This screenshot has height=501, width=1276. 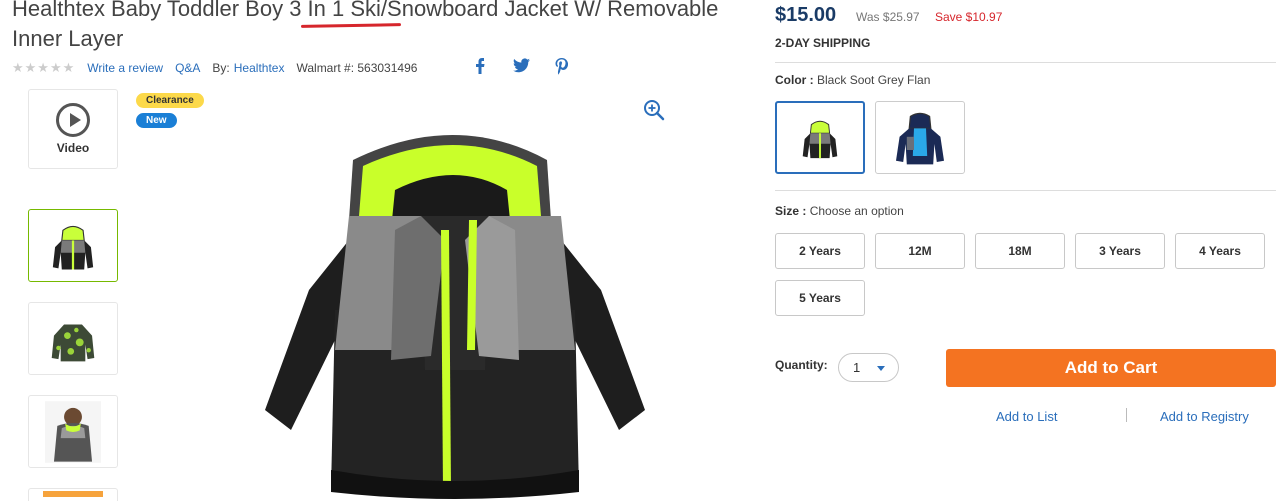 What do you see at coordinates (1026, 416) in the screenshot?
I see `add-to-list-link: Add to List` at bounding box center [1026, 416].